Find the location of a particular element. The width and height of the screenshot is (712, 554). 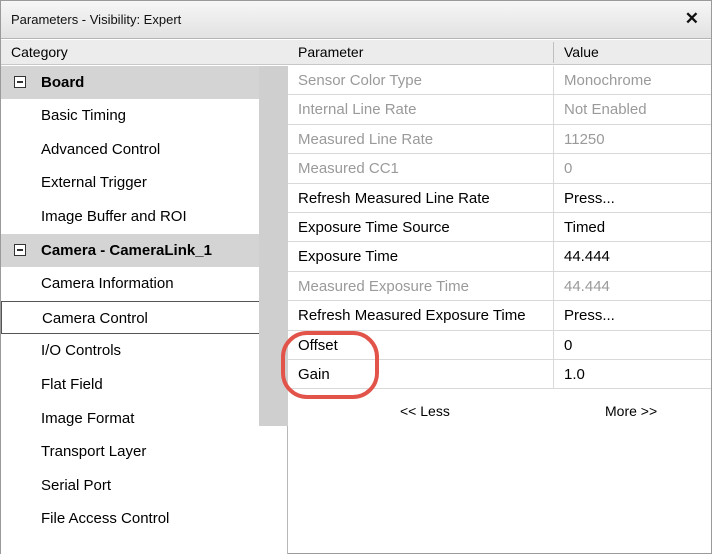

parameter-column-header: Parameter is located at coordinates (330, 52).